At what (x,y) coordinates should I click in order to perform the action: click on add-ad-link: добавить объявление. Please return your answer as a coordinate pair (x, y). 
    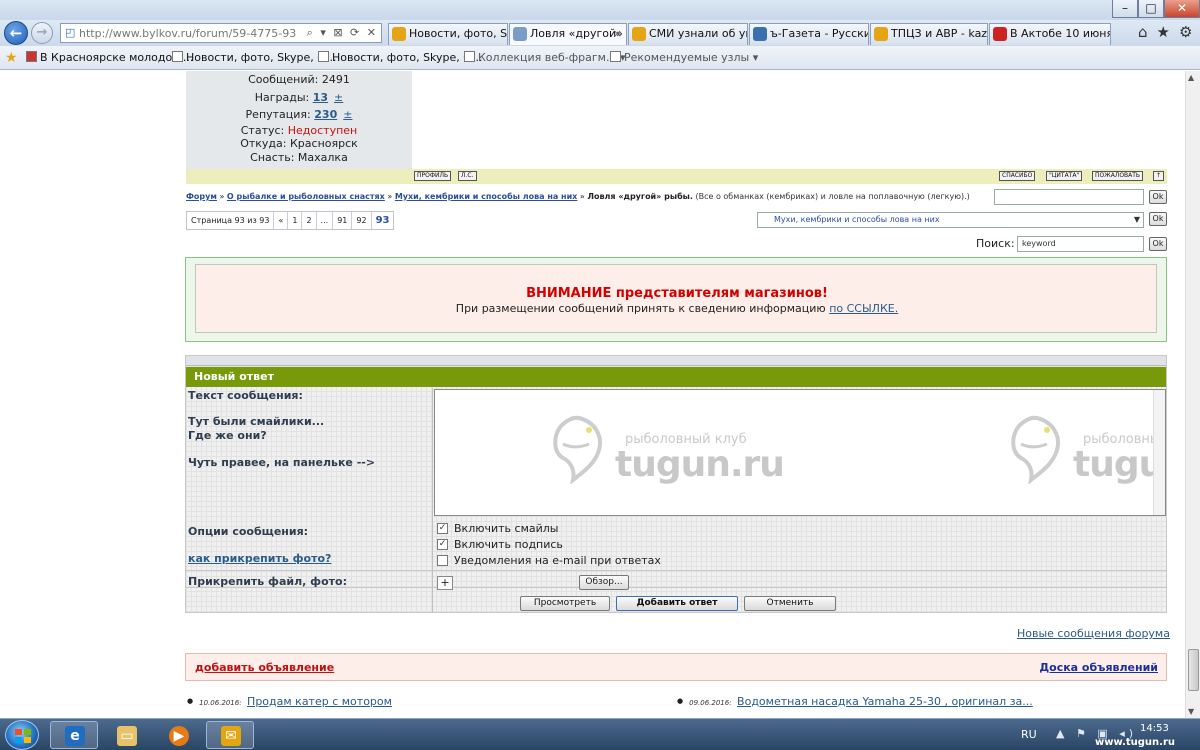
    Looking at the image, I should click on (264, 667).